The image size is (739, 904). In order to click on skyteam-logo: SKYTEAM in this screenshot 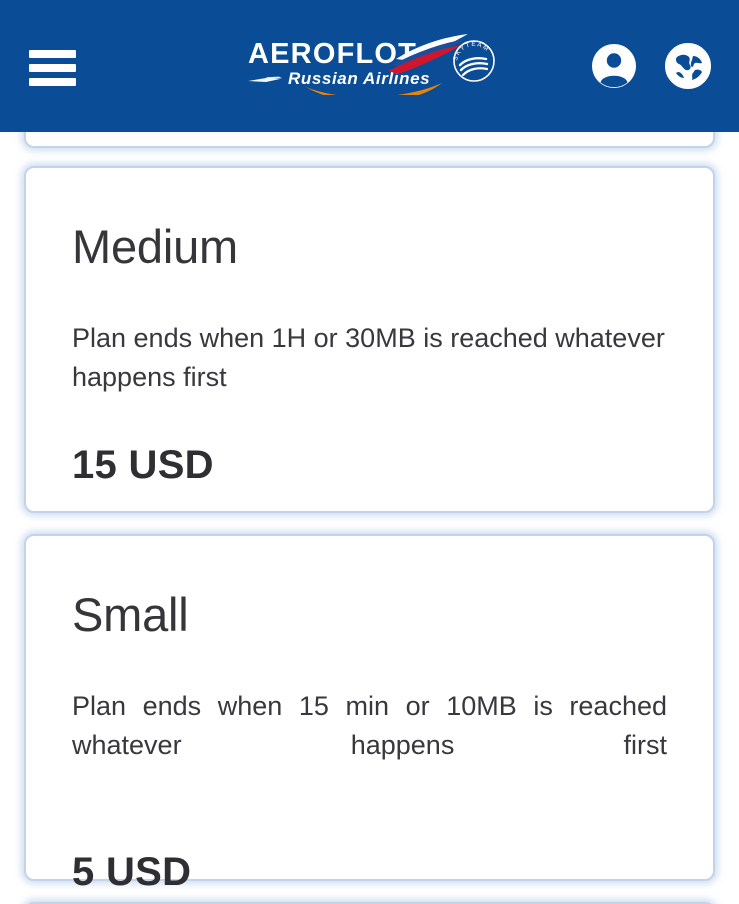, I will do `click(473, 61)`.